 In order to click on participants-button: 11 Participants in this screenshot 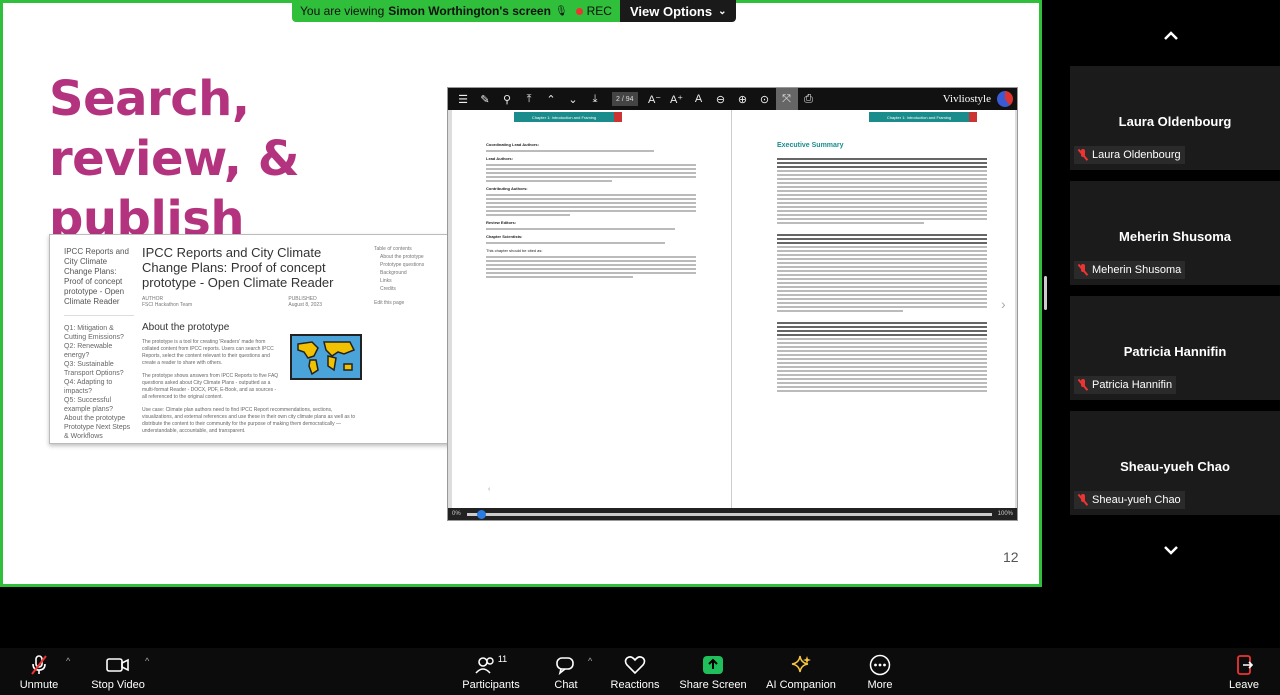, I will do `click(491, 672)`.